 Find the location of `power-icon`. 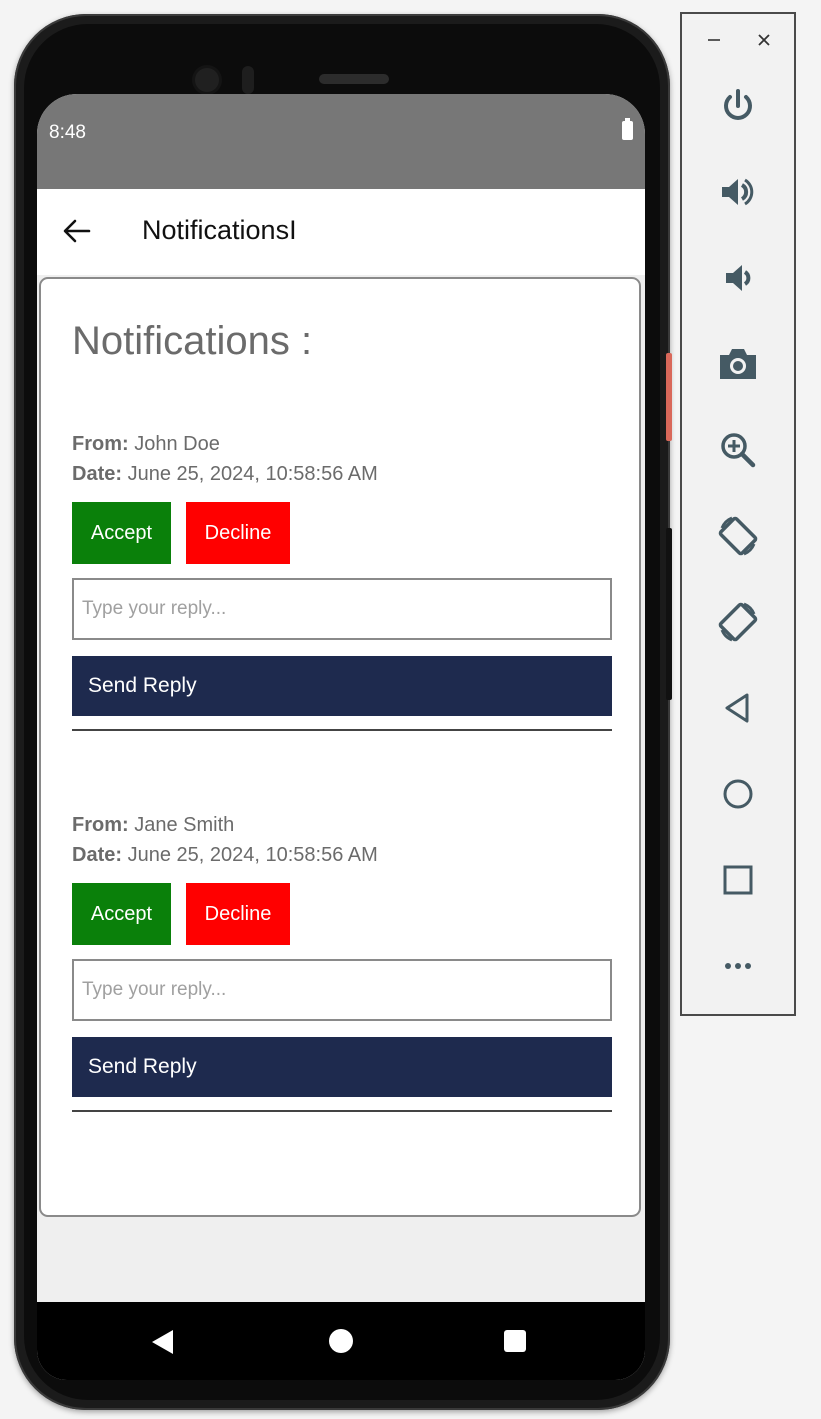

power-icon is located at coordinates (738, 106).